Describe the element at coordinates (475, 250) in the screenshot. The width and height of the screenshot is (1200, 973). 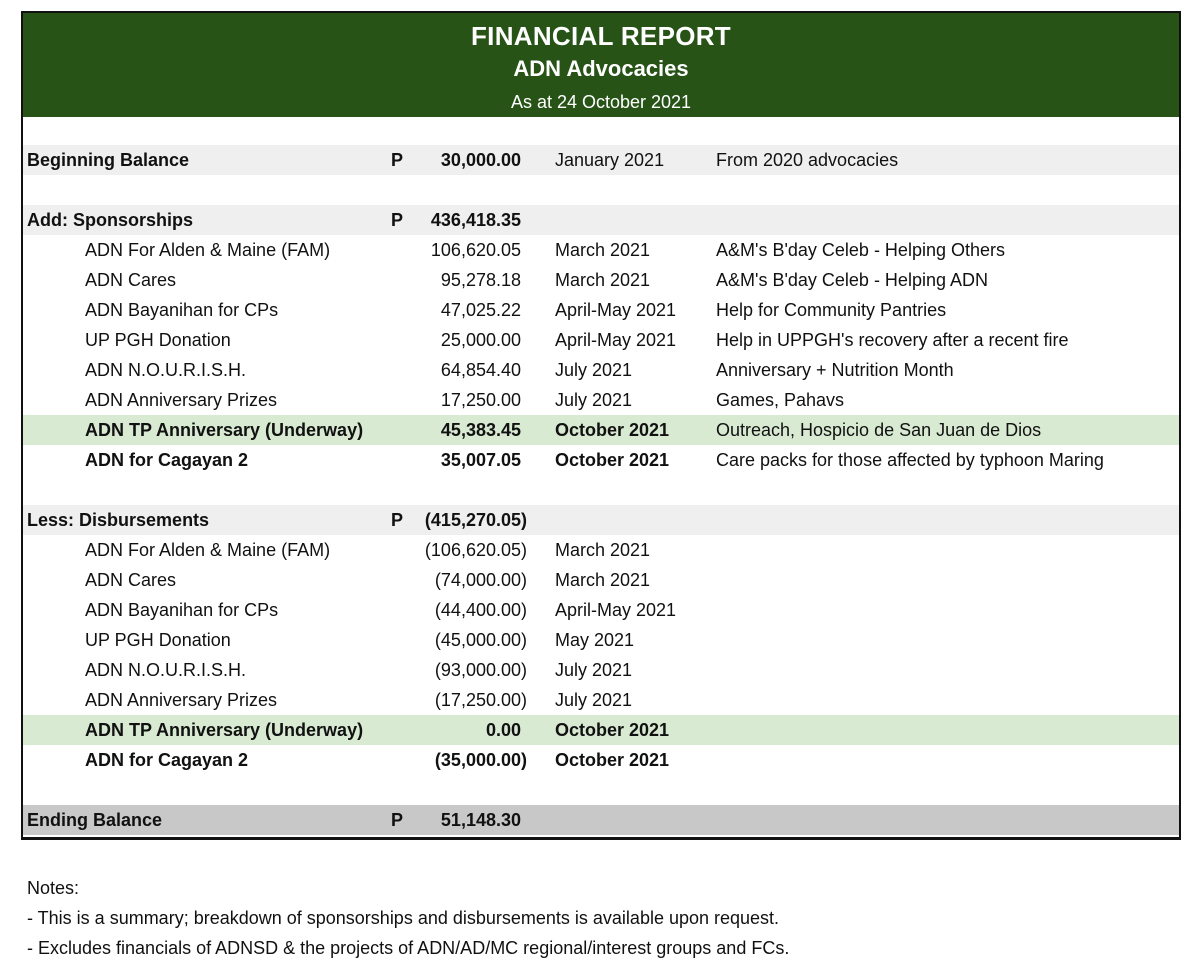
I see `item-amount: 106,620.05` at that location.